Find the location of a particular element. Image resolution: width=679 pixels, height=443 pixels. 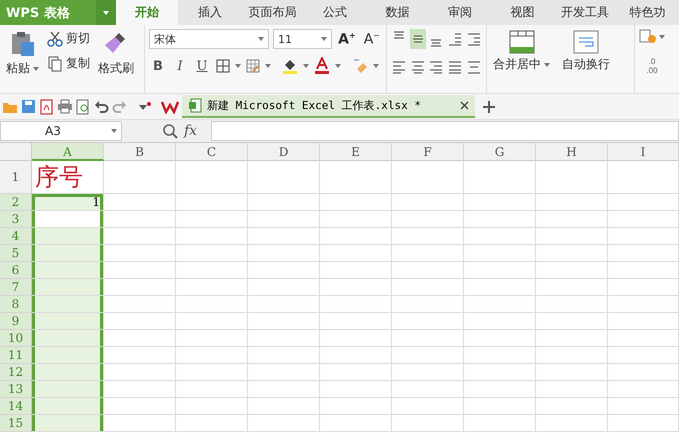

row-header: 3 is located at coordinates (16, 219).